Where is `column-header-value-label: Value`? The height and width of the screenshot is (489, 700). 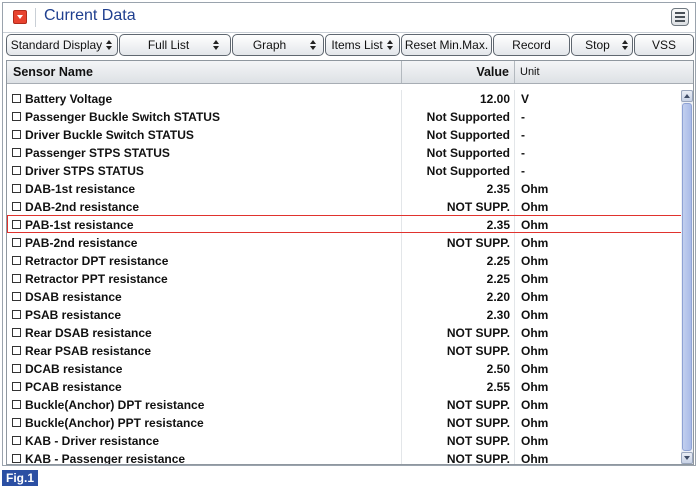 column-header-value-label: Value is located at coordinates (492, 72).